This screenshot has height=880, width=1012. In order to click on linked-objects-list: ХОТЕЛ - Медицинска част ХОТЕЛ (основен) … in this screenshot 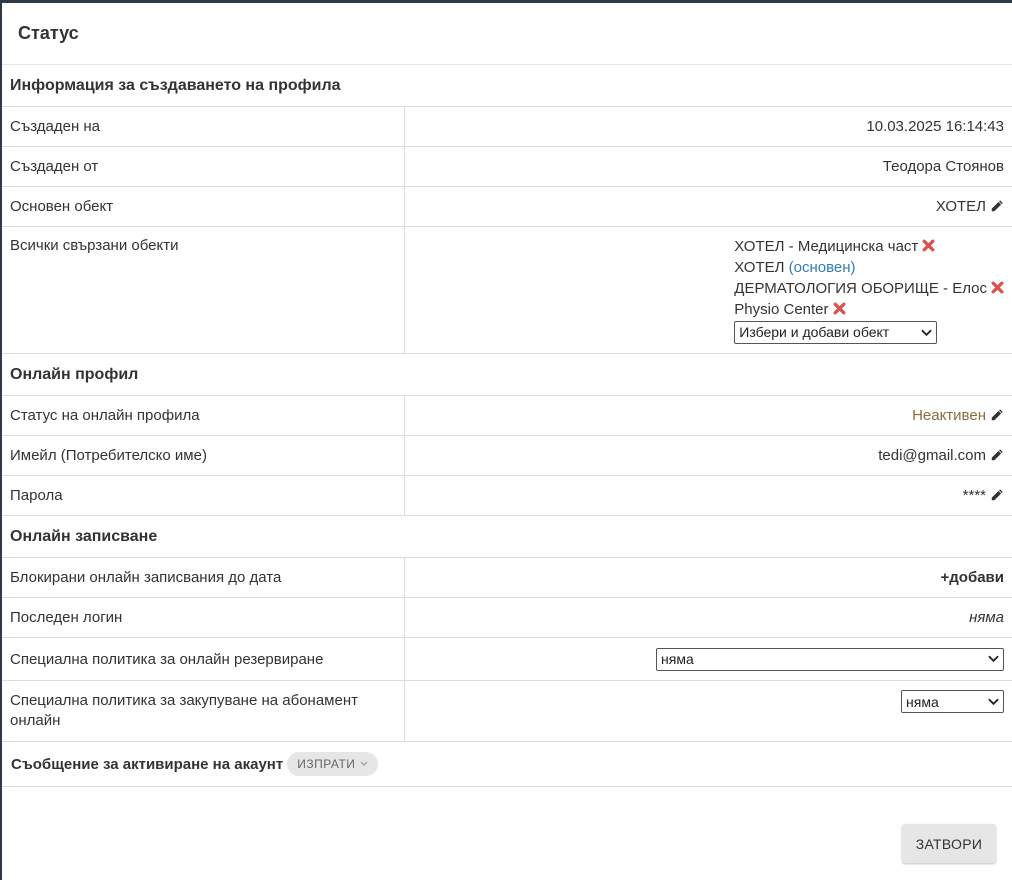, I will do `click(869, 290)`.